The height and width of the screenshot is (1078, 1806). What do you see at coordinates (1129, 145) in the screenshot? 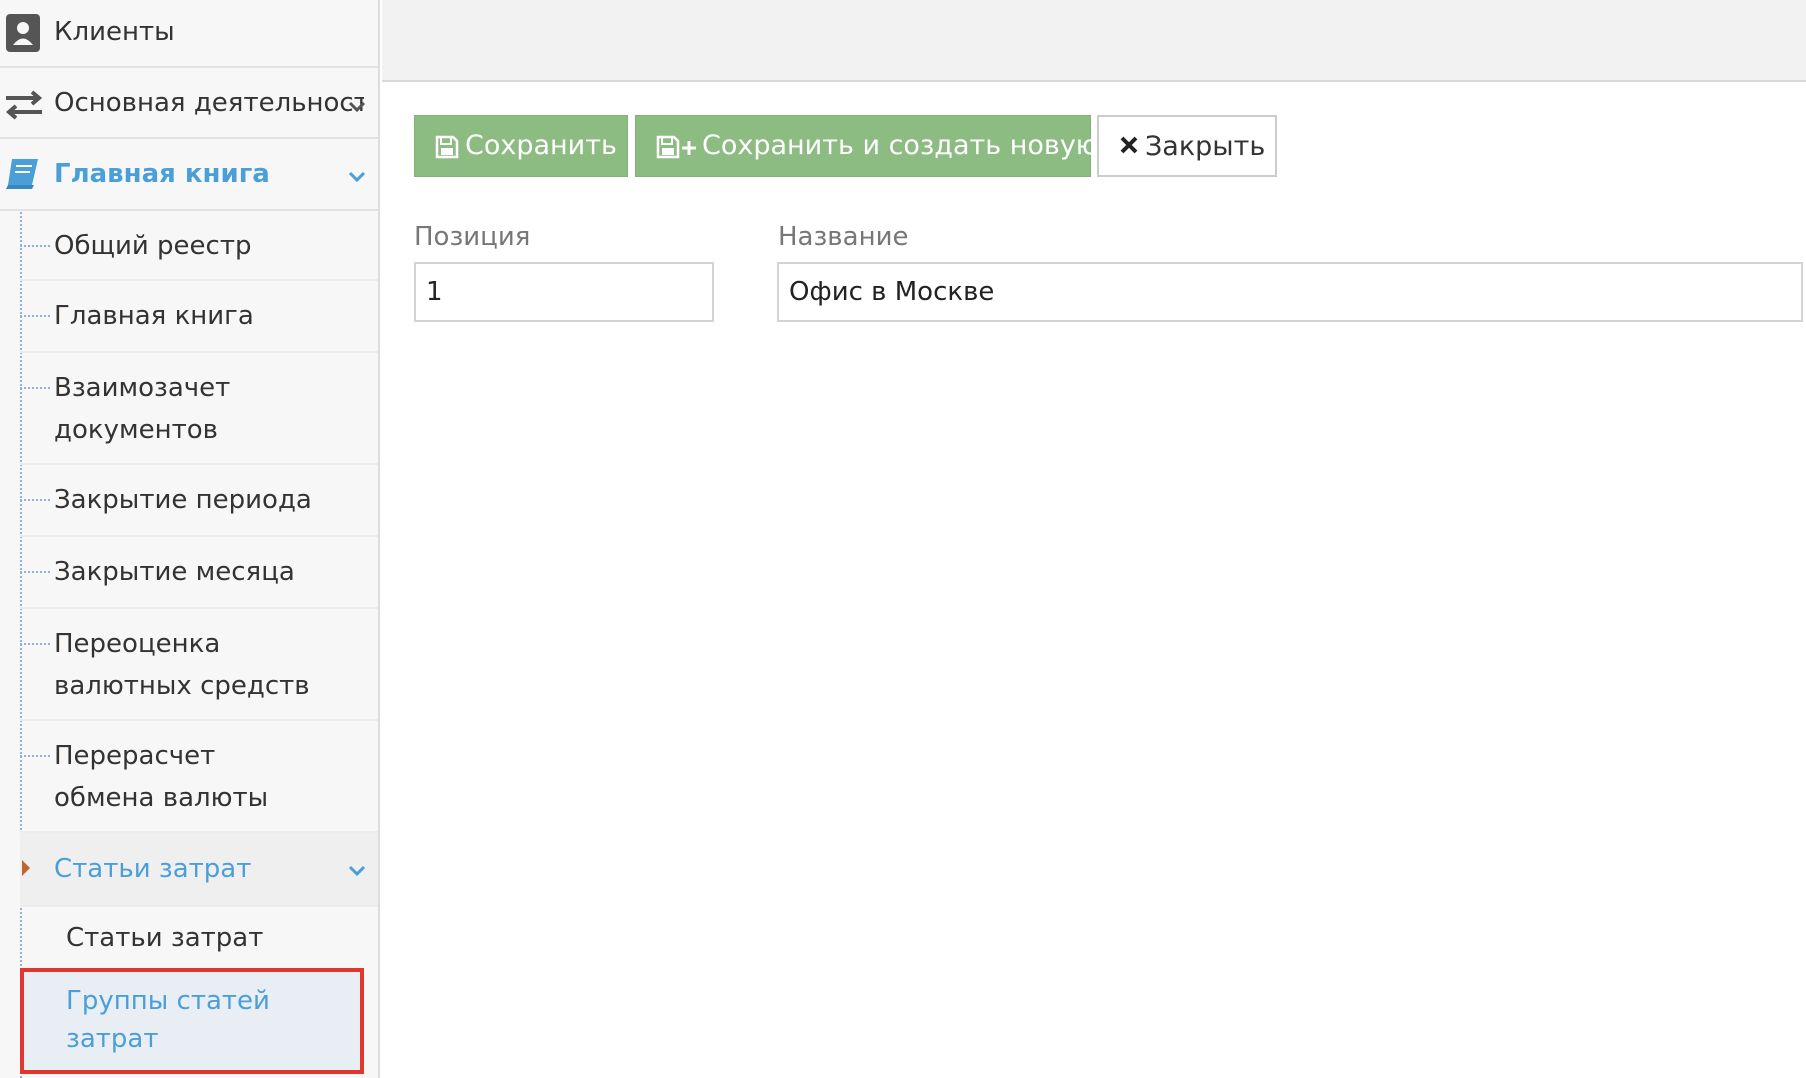
I see `close-icon` at bounding box center [1129, 145].